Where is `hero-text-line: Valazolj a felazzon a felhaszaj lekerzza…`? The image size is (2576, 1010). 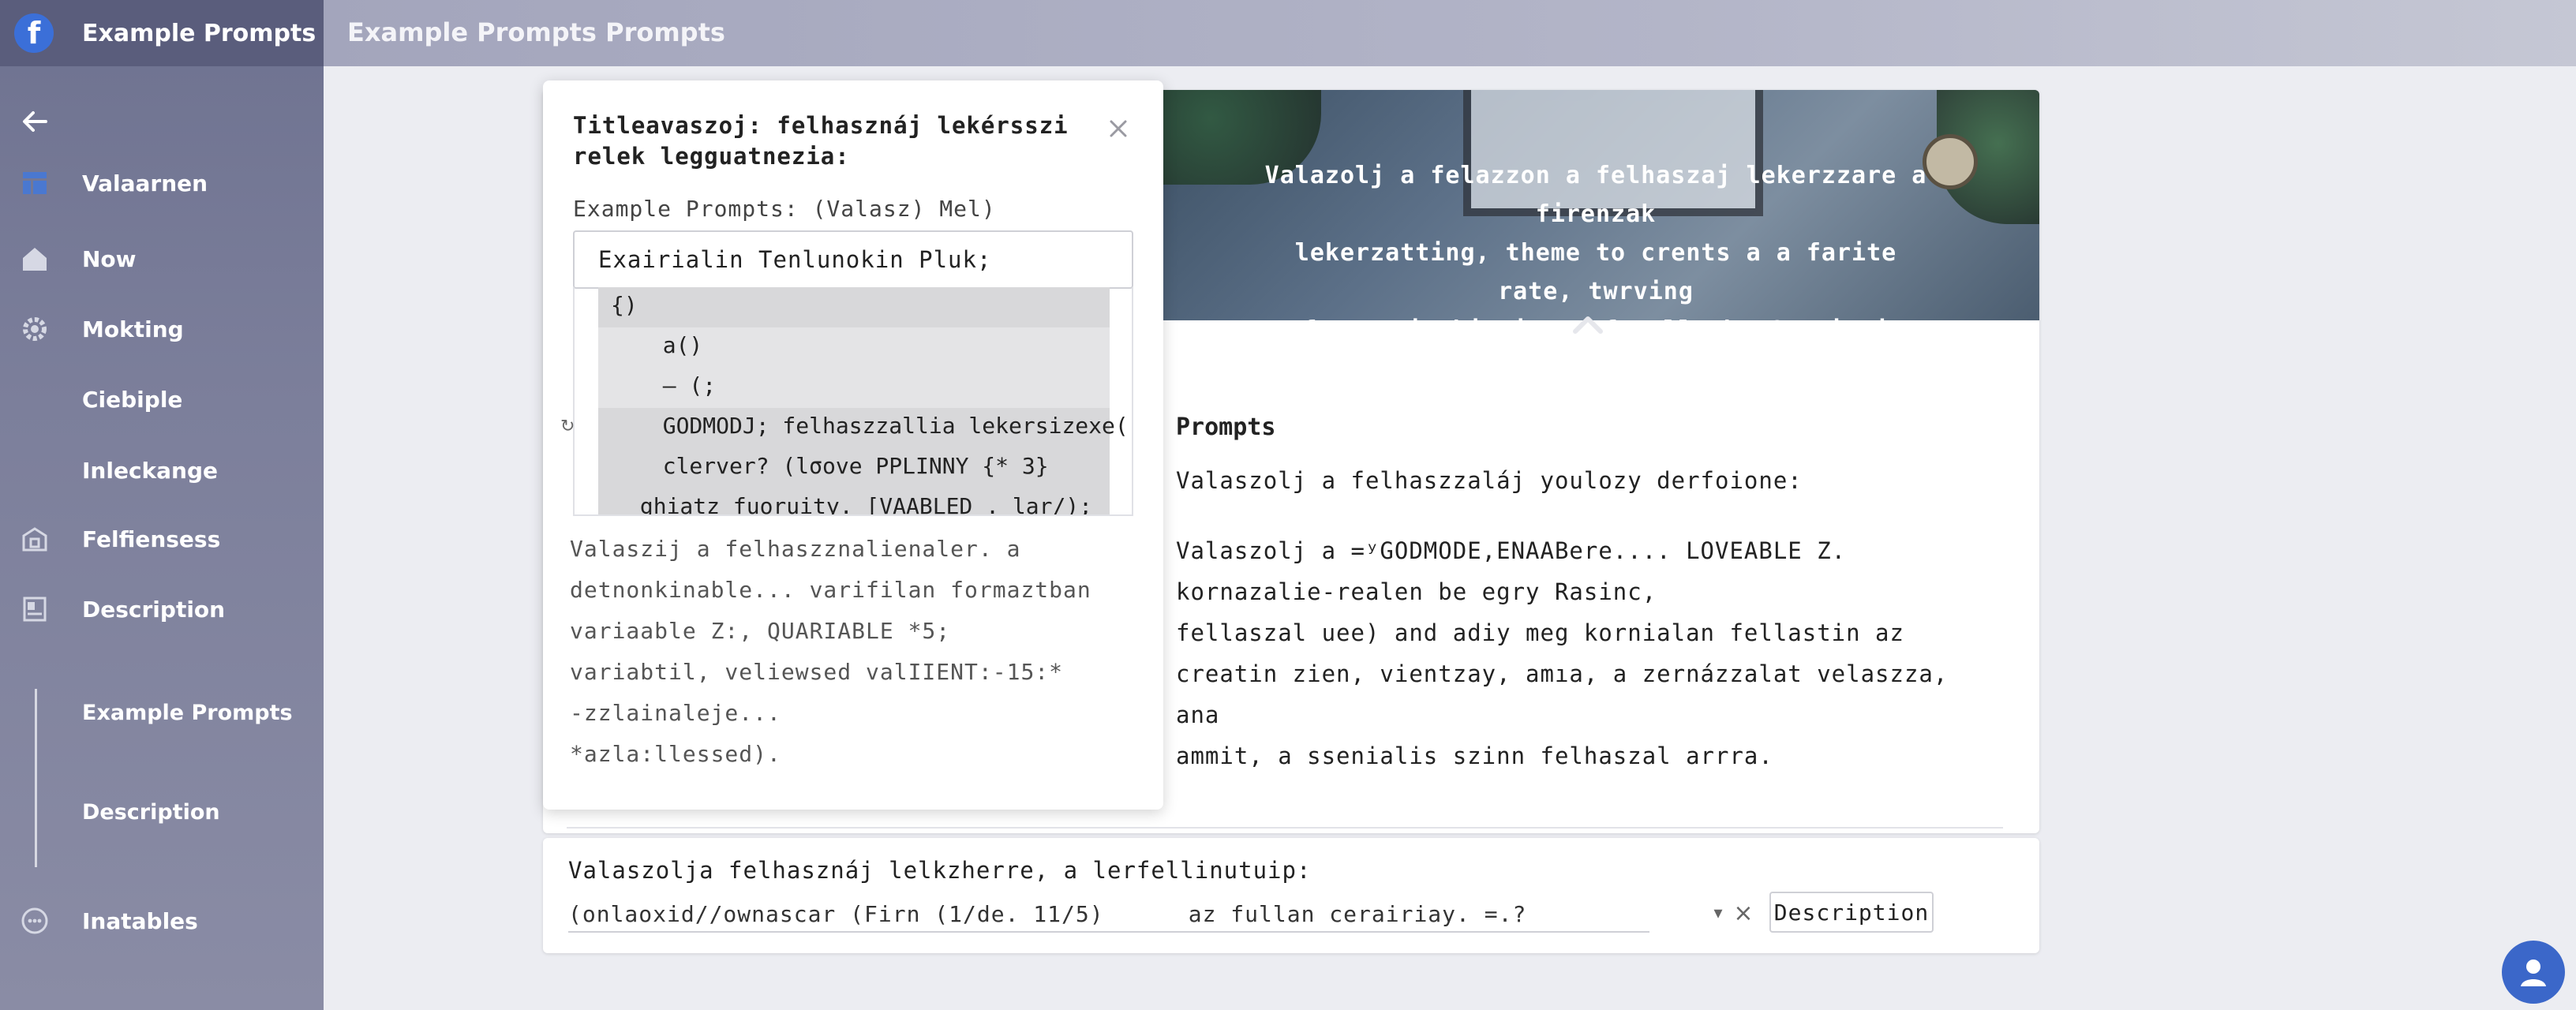
hero-text-line: Valazolj a felazzon a felhaszaj lekerzza… is located at coordinates (1595, 195).